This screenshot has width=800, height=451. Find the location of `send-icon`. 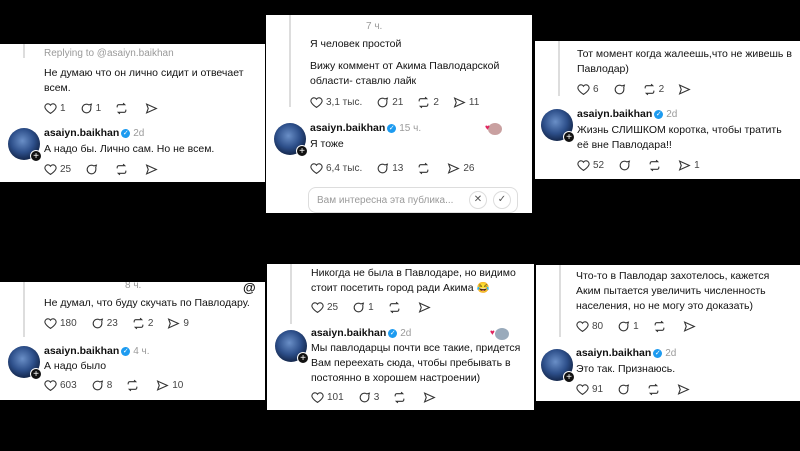

send-icon is located at coordinates (684, 165).